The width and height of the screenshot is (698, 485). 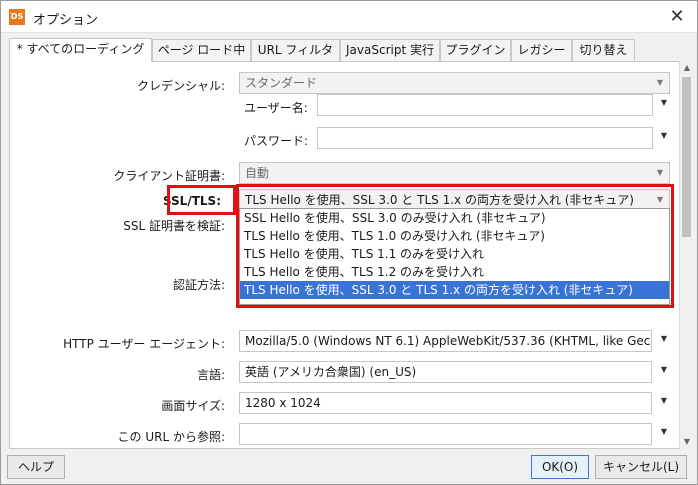 What do you see at coordinates (445, 372) in the screenshot?
I see `language-combo: 英語 (アメリカ合衆国) (en_US)` at bounding box center [445, 372].